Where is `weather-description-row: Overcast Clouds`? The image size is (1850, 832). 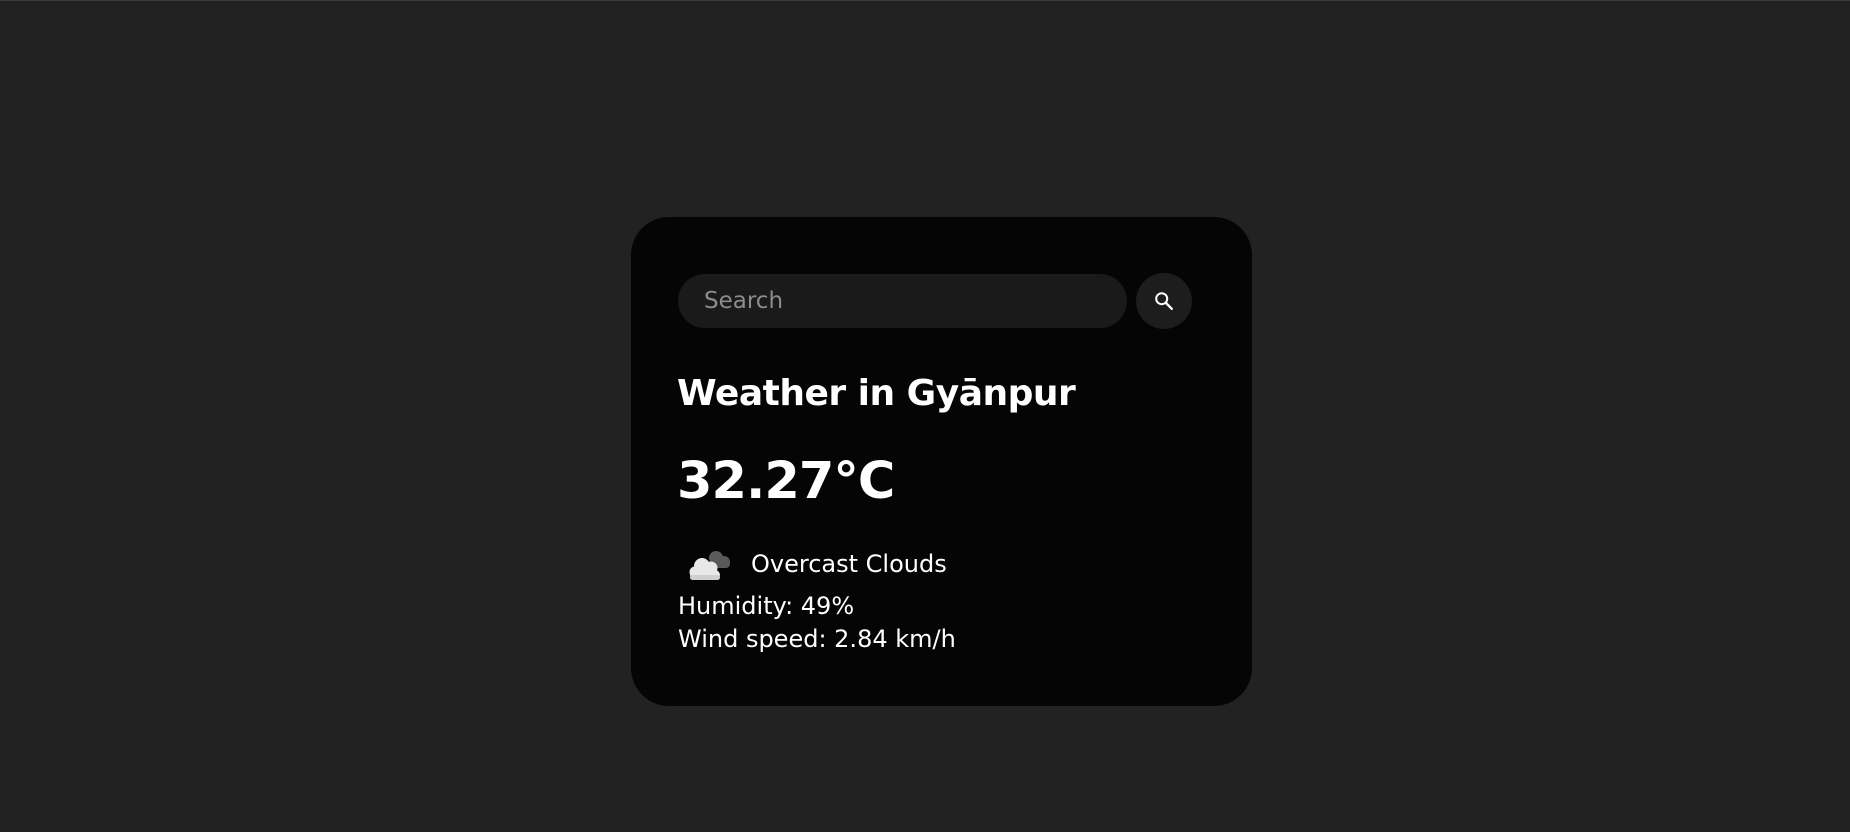
weather-description-row: Overcast Clouds is located at coordinates (941, 564).